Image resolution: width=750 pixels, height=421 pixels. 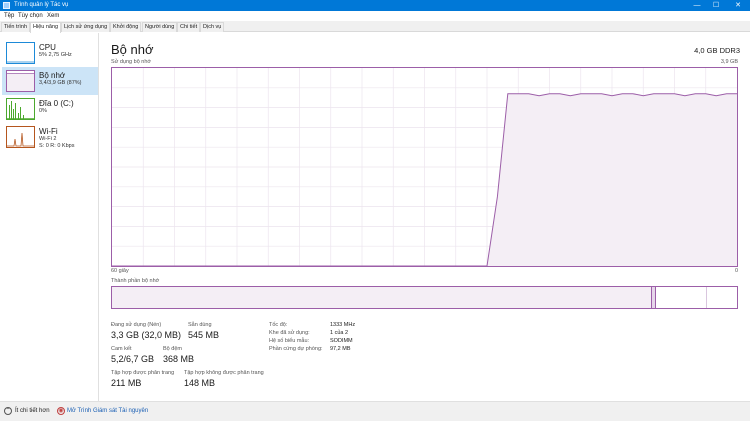 I want to click on tab-performance: Hiệu năng, so click(x=46, y=27).